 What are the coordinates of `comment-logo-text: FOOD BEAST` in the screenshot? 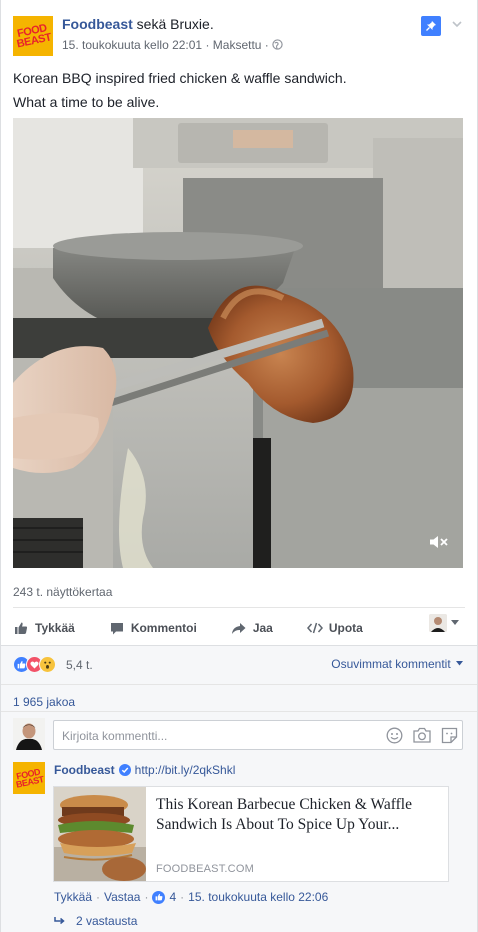 It's located at (30, 778).